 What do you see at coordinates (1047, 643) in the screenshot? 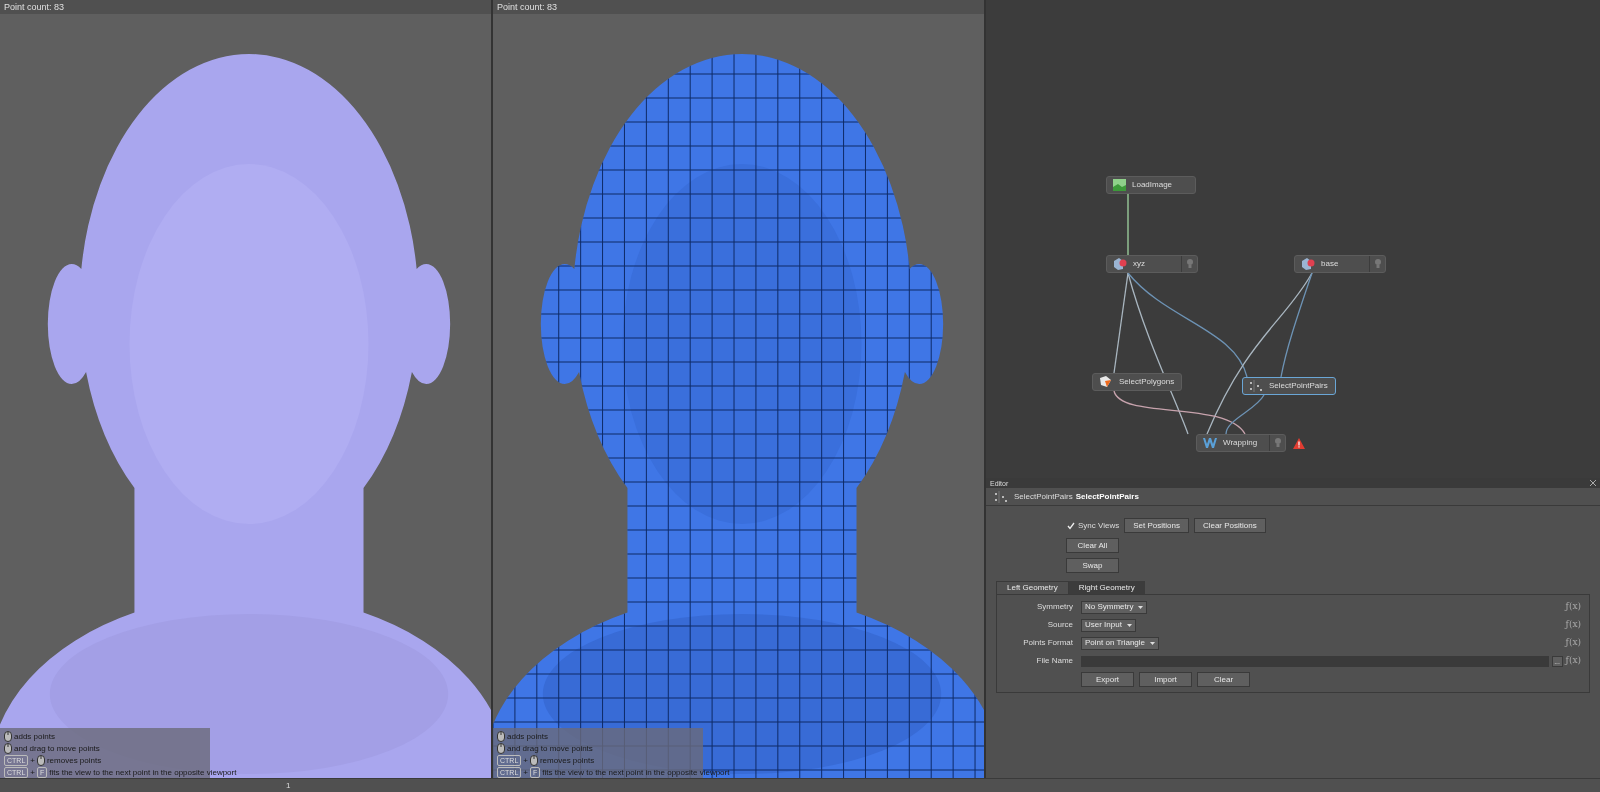
I see `field-label: Points Format` at bounding box center [1047, 643].